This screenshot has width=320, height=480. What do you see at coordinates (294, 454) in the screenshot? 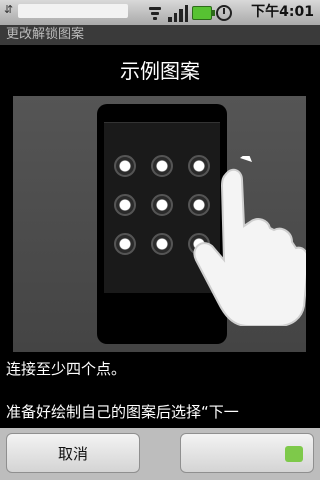
I see `next-indicator-icon` at bounding box center [294, 454].